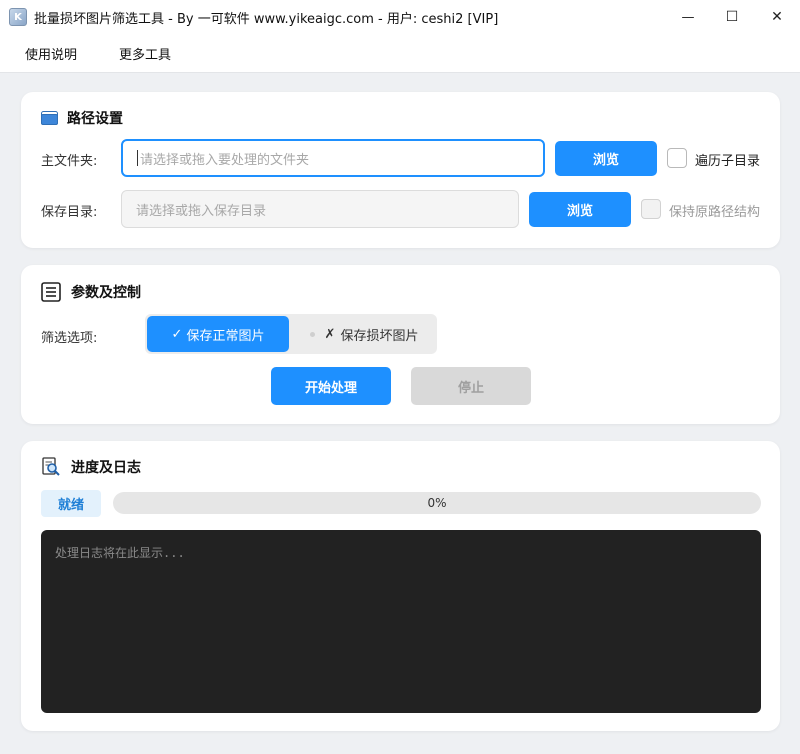  What do you see at coordinates (379, 336) in the screenshot?
I see `option-keep-damaged-label: 保存损坏图片` at bounding box center [379, 336].